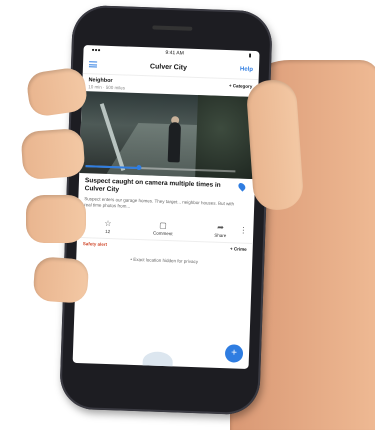 The height and width of the screenshot is (430, 375). I want to click on video-rail, so click(112, 137).